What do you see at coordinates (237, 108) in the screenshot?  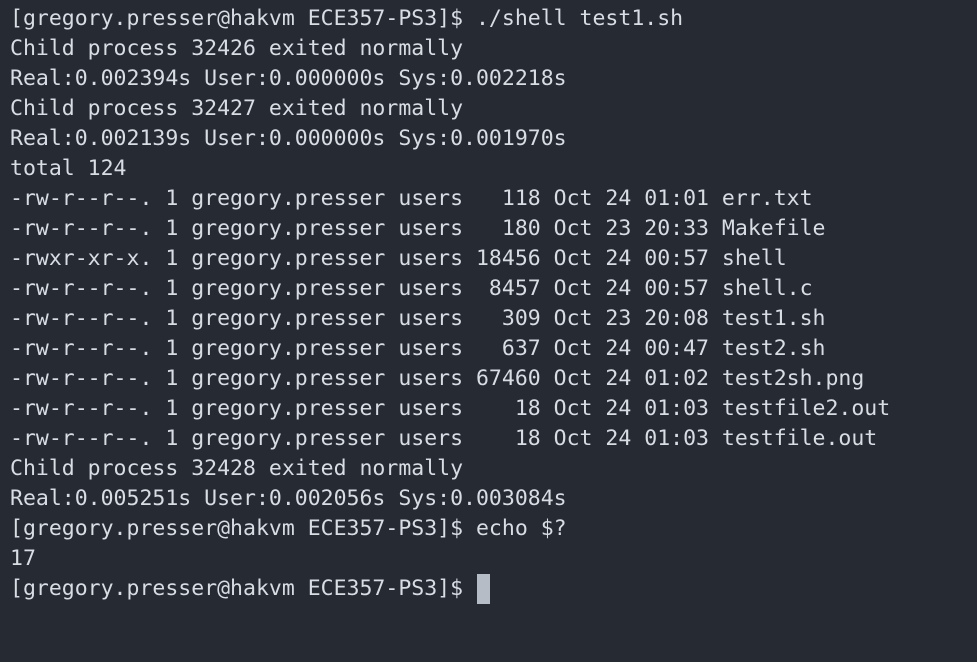 I see `terminal-line: Child process 32427 exited normally` at bounding box center [237, 108].